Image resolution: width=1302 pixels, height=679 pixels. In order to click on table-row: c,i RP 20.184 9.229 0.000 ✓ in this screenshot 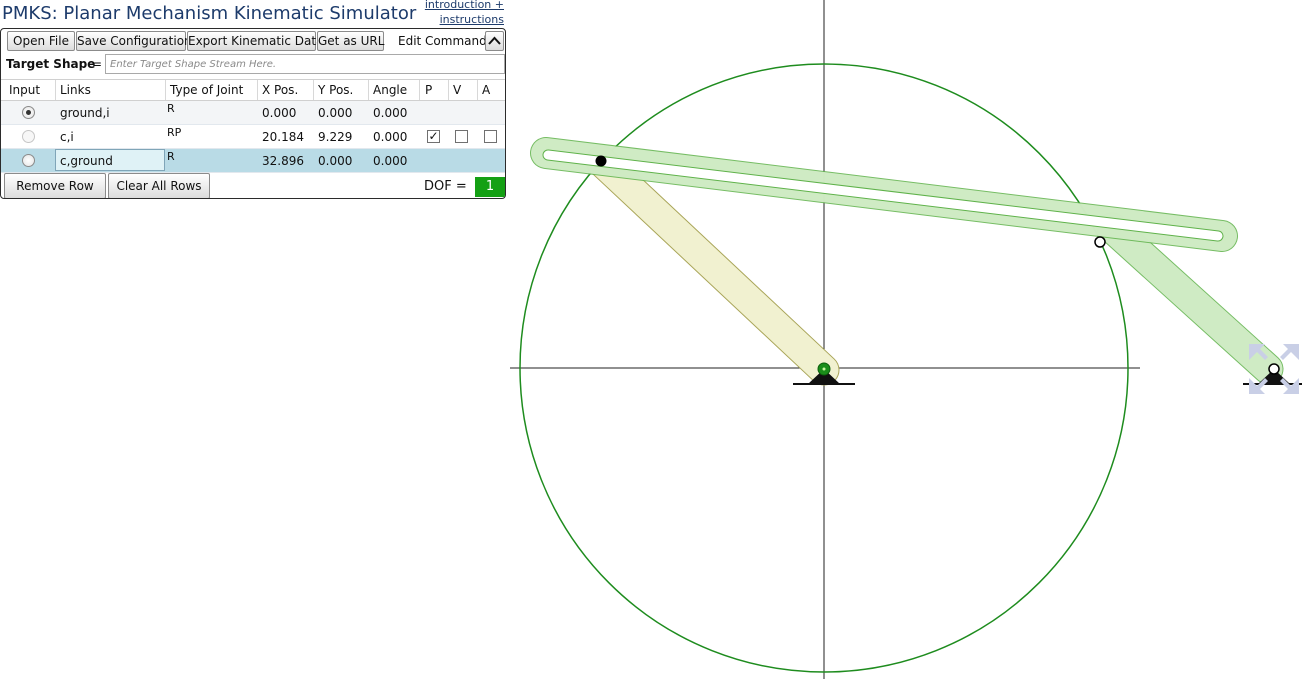, I will do `click(253, 137)`.